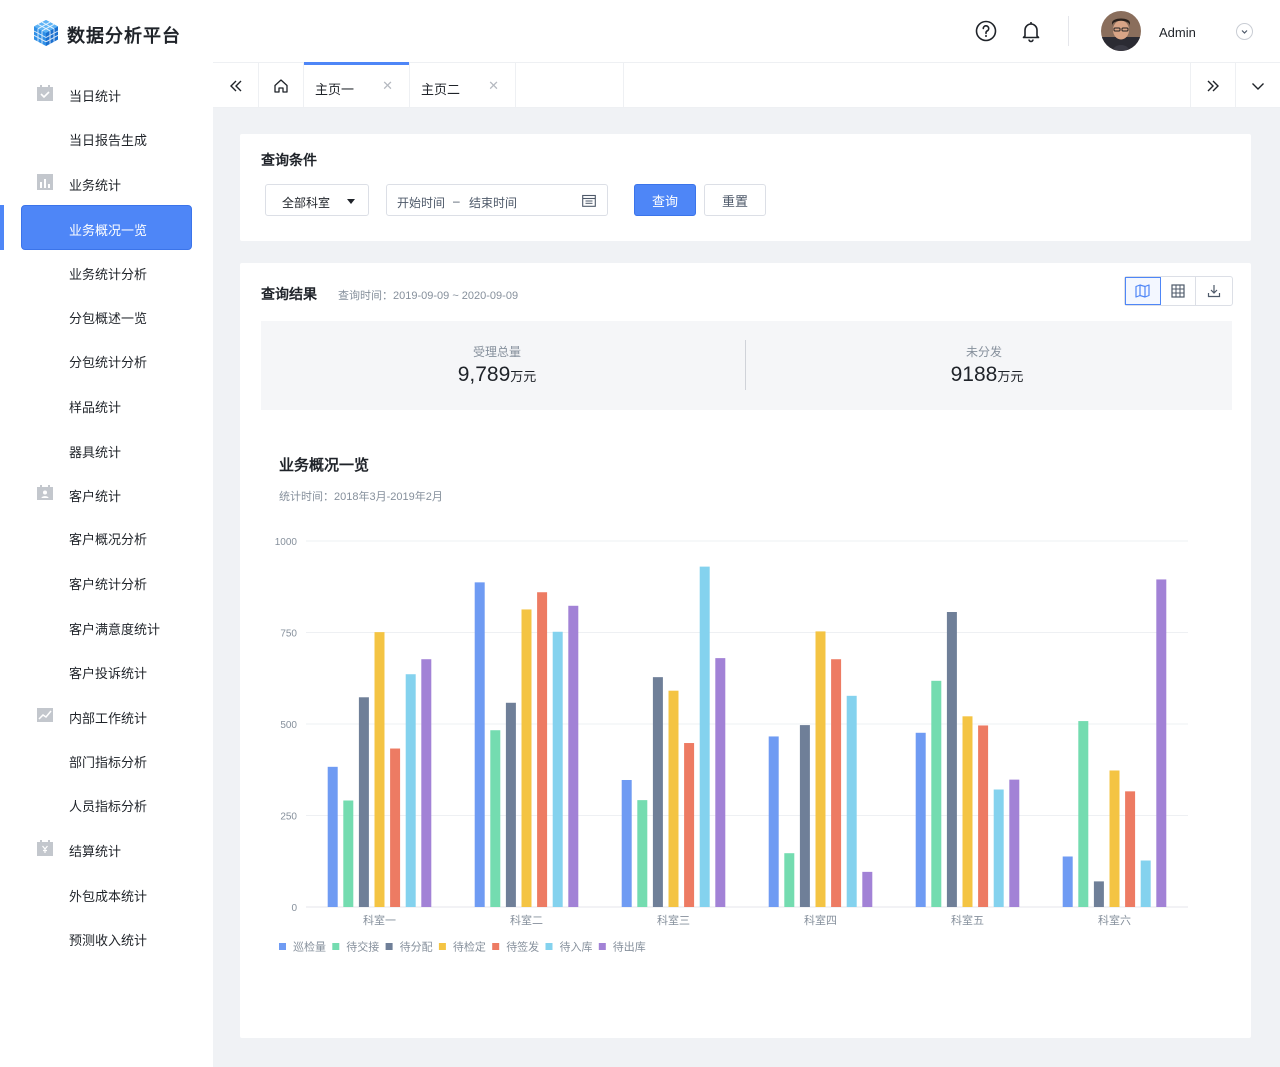 This screenshot has height=1067, width=1280. I want to click on total-accepted-label: 受理总量, so click(496, 352).